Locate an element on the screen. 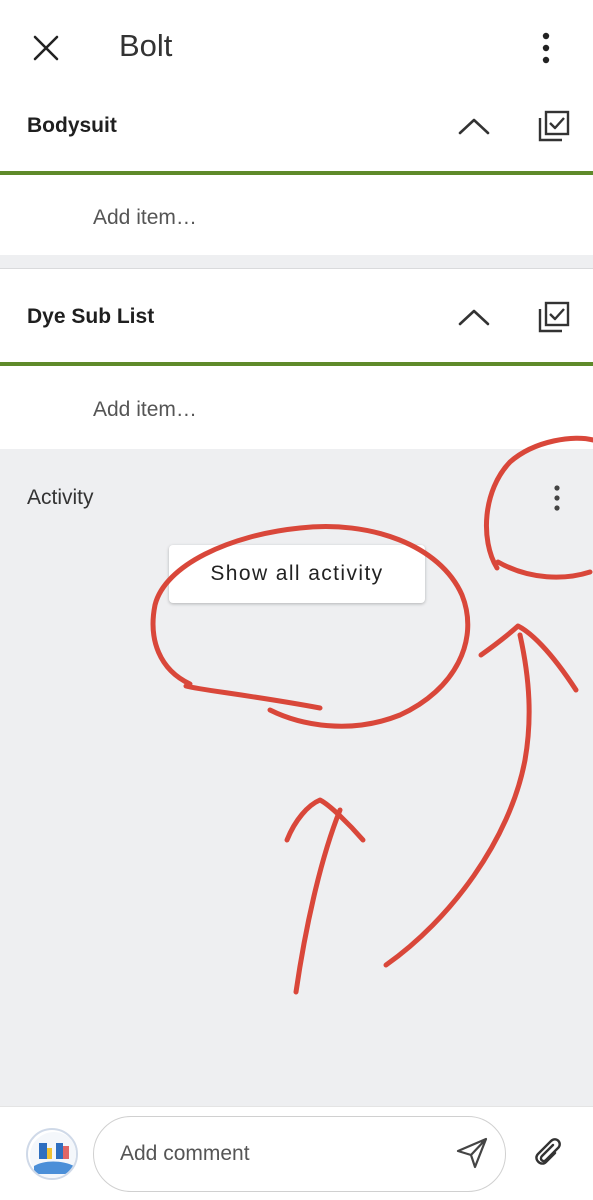 This screenshot has height=1200, width=593. list-header-bodysuit: Bodysuit is located at coordinates (296, 132).